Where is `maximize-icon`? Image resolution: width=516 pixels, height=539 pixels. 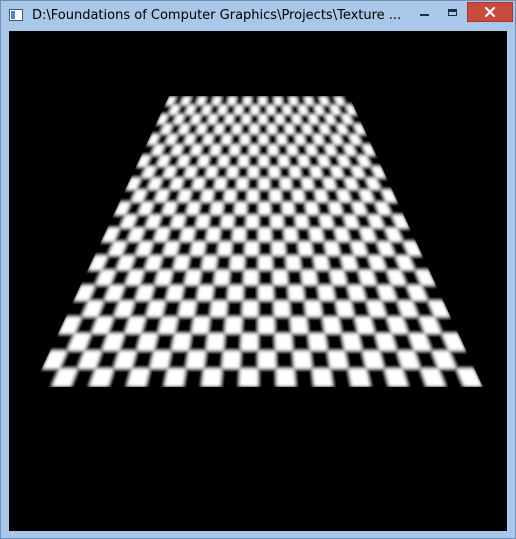
maximize-icon is located at coordinates (452, 12).